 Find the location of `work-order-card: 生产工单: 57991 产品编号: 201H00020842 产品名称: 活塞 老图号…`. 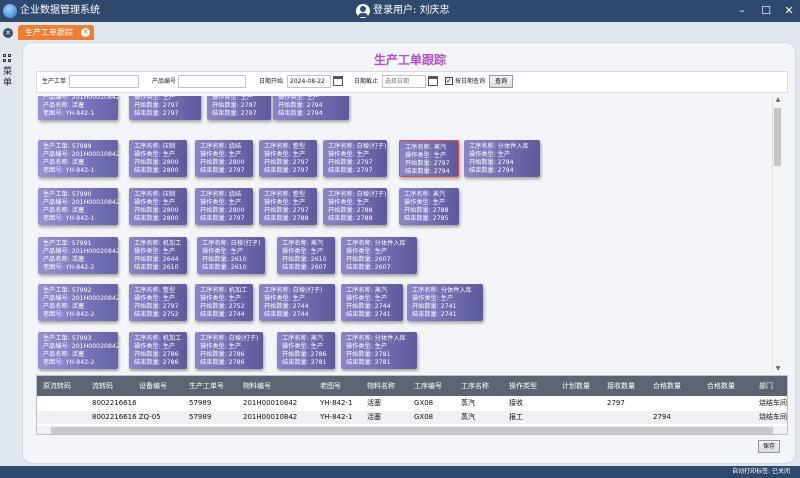

work-order-card: 生产工单: 57991 产品编号: 201H00020842 产品名称: 活塞 老图号… is located at coordinates (78, 255).